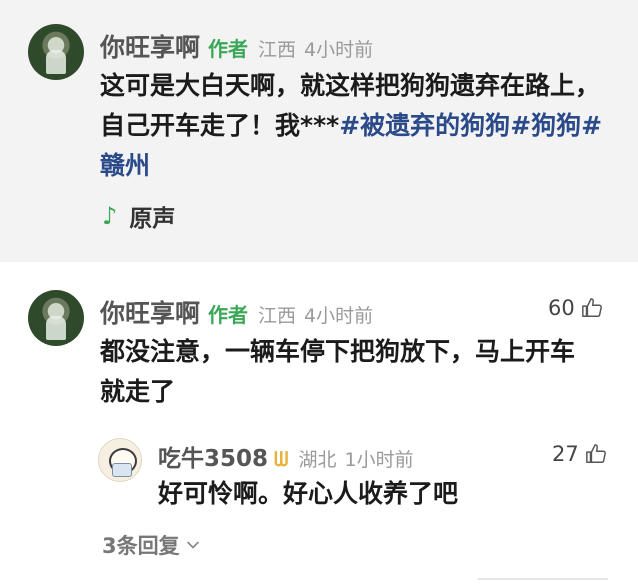 The image size is (638, 586). I want to click on comment-time: 4小时前, so click(339, 316).